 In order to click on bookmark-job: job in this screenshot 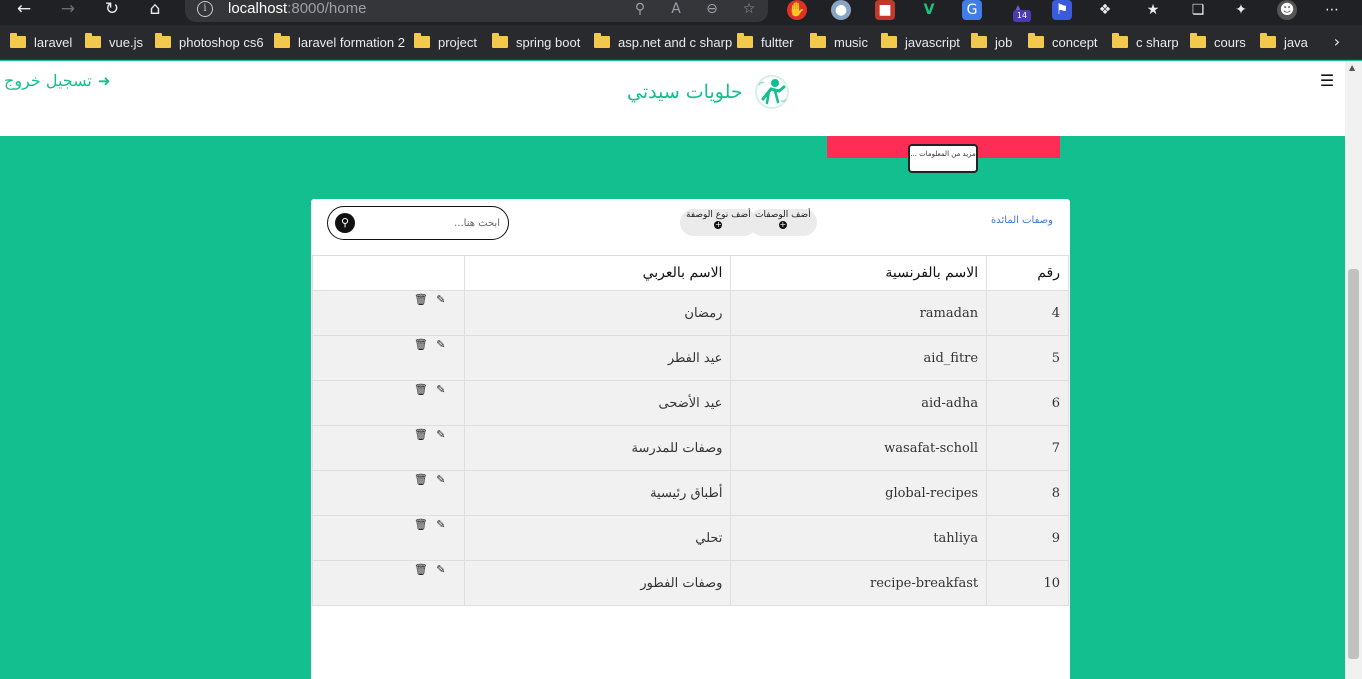, I will do `click(991, 42)`.